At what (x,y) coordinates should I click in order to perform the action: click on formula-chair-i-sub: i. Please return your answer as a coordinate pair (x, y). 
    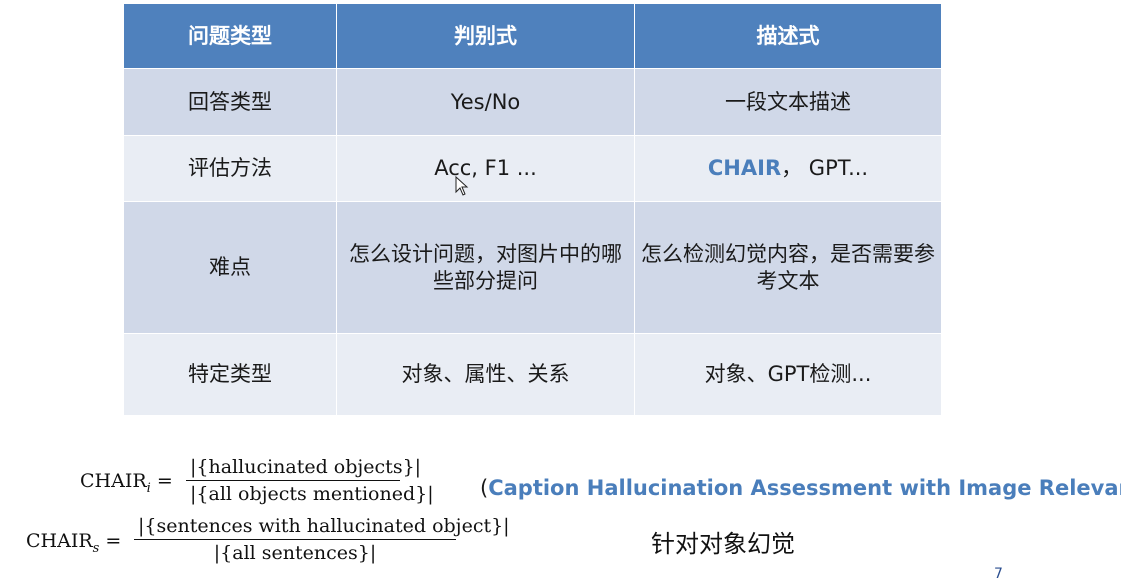
    Looking at the image, I should click on (148, 488).